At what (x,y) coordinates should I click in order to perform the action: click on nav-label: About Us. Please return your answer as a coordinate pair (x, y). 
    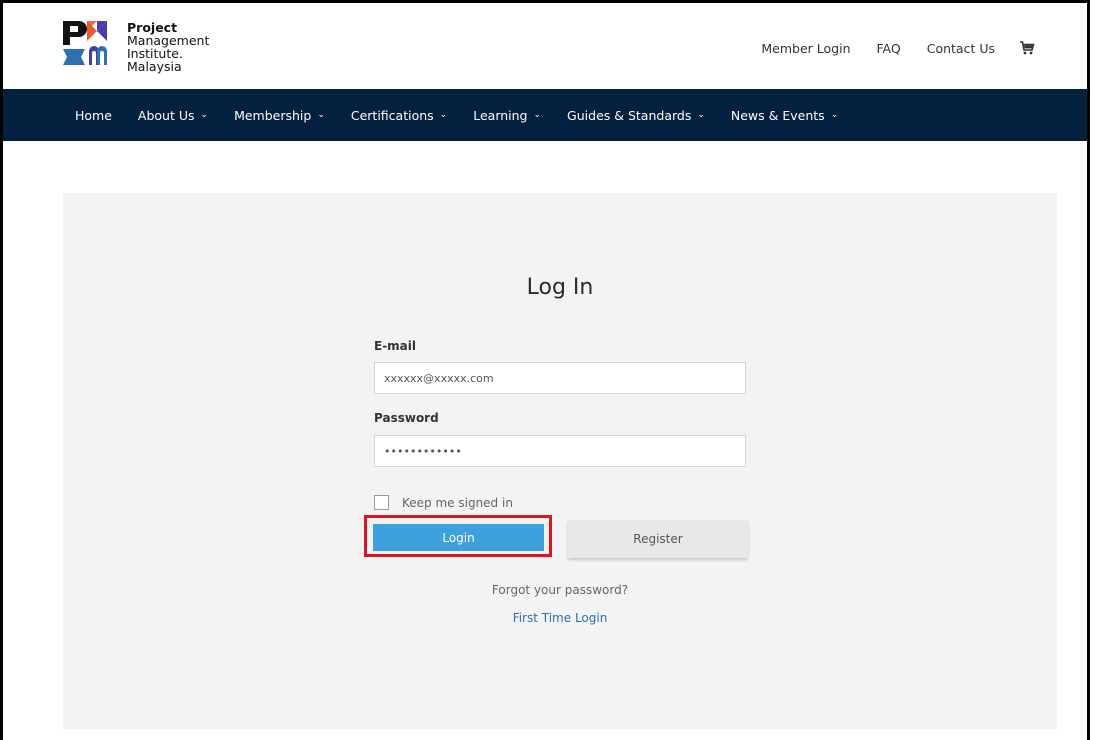
    Looking at the image, I should click on (166, 115).